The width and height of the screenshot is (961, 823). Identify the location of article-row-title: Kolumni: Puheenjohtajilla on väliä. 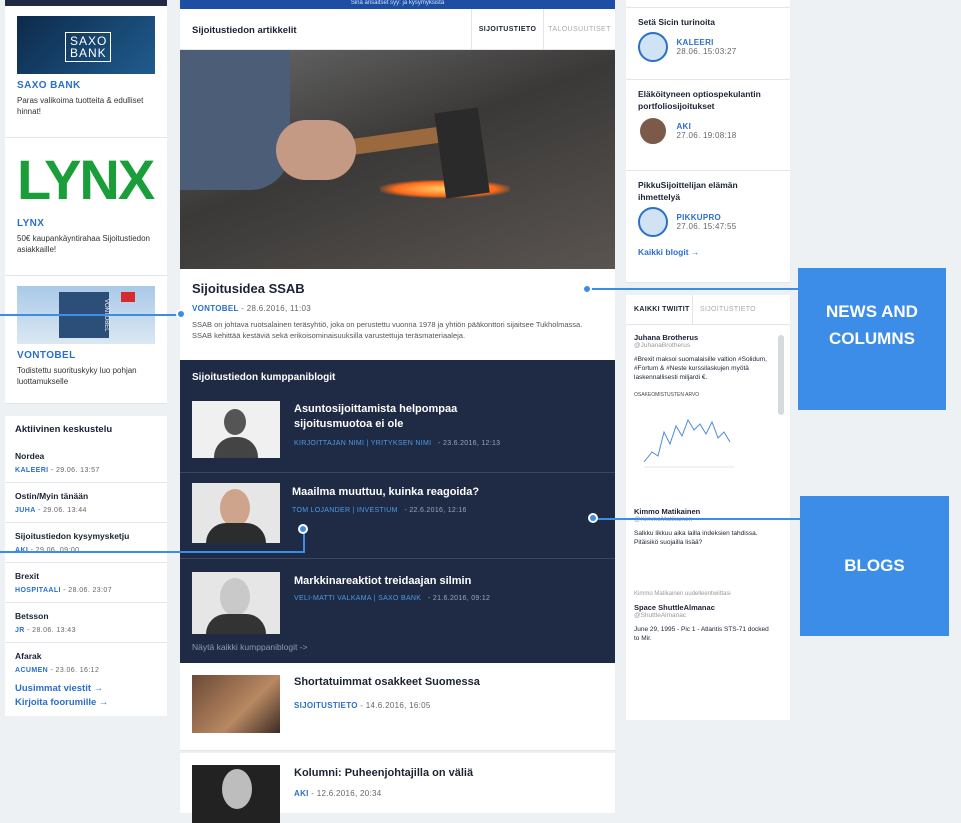
(383, 773).